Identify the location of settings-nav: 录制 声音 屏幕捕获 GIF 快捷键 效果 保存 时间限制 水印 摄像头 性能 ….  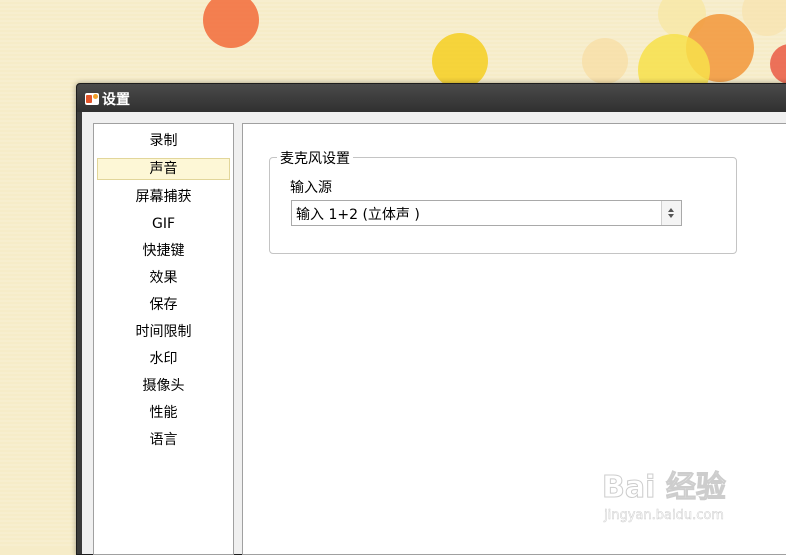
(163, 339).